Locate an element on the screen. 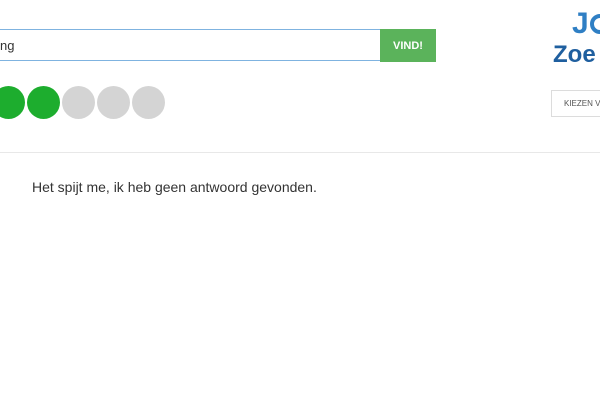 The width and height of the screenshot is (600, 400). choose-button: KIEZEN V is located at coordinates (575, 103).